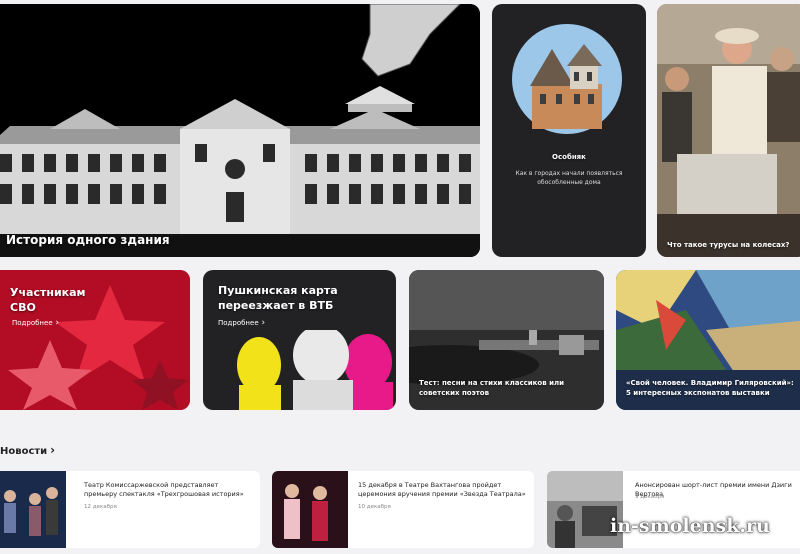 This screenshot has height=554, width=800. I want to click on watermark: in-smolensk.ru, so click(690, 526).